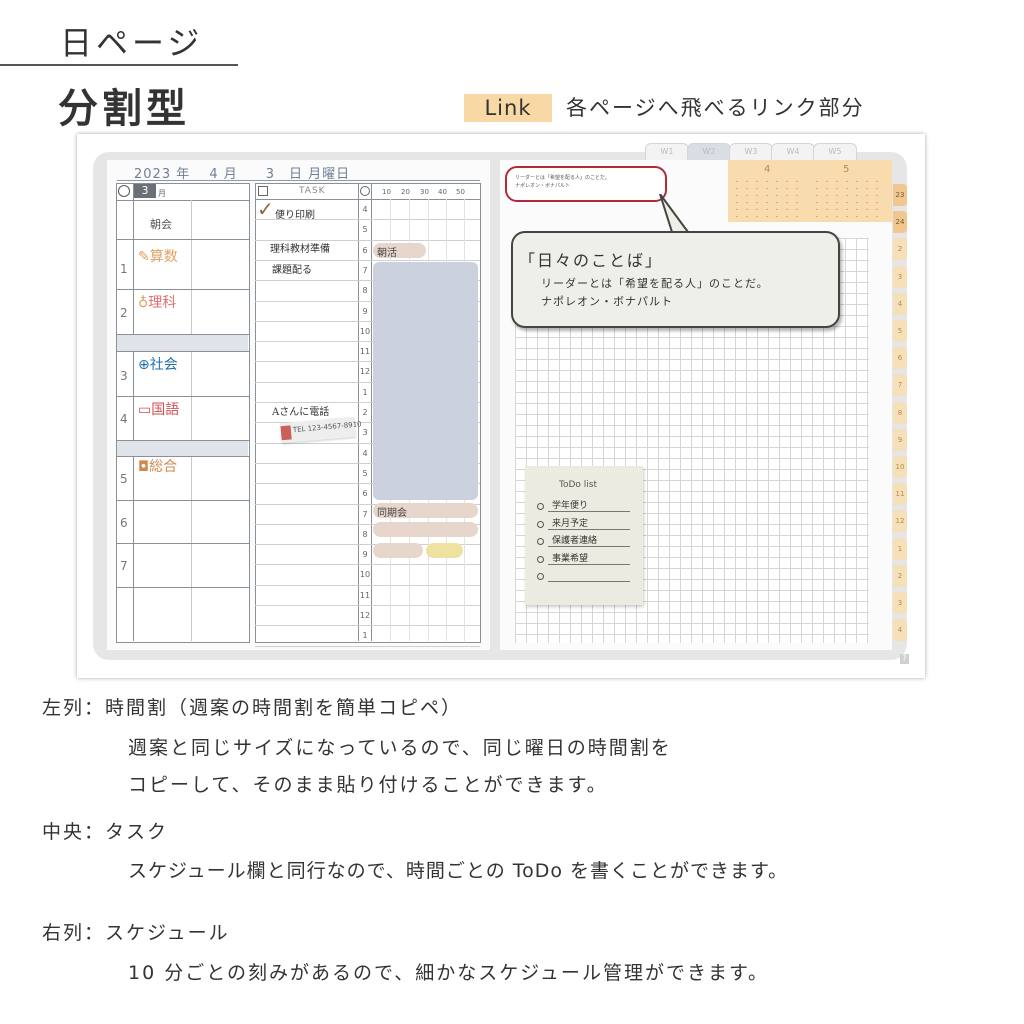 The image size is (1024, 1024). Describe the element at coordinates (442, 192) in the screenshot. I see `minute-40: 40` at that location.